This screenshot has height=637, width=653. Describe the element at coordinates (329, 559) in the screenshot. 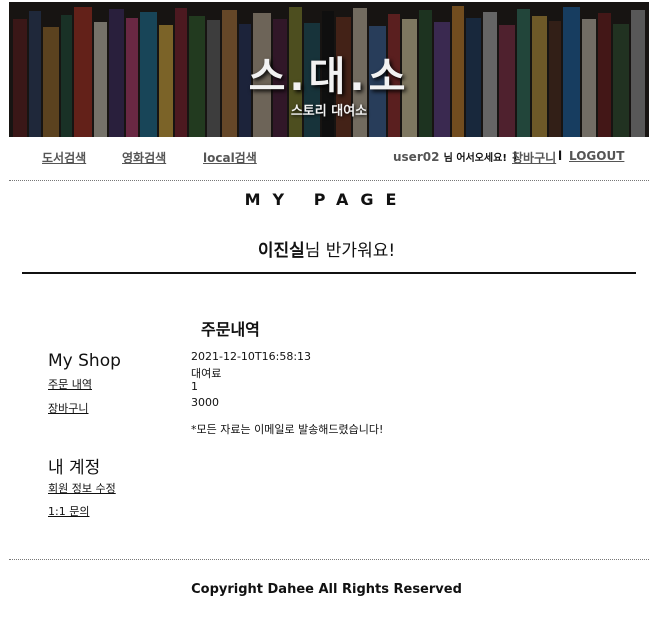

I see `footer-divider` at that location.